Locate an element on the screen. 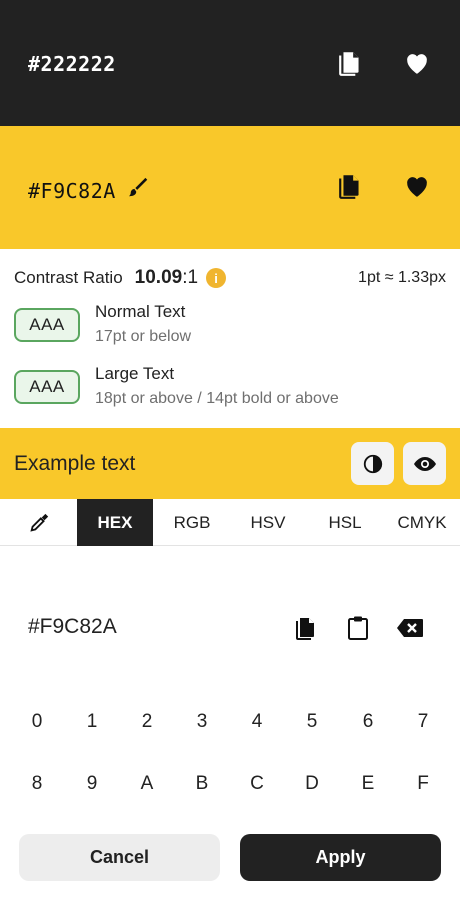 The image size is (460, 900). key-c: C is located at coordinates (257, 784).